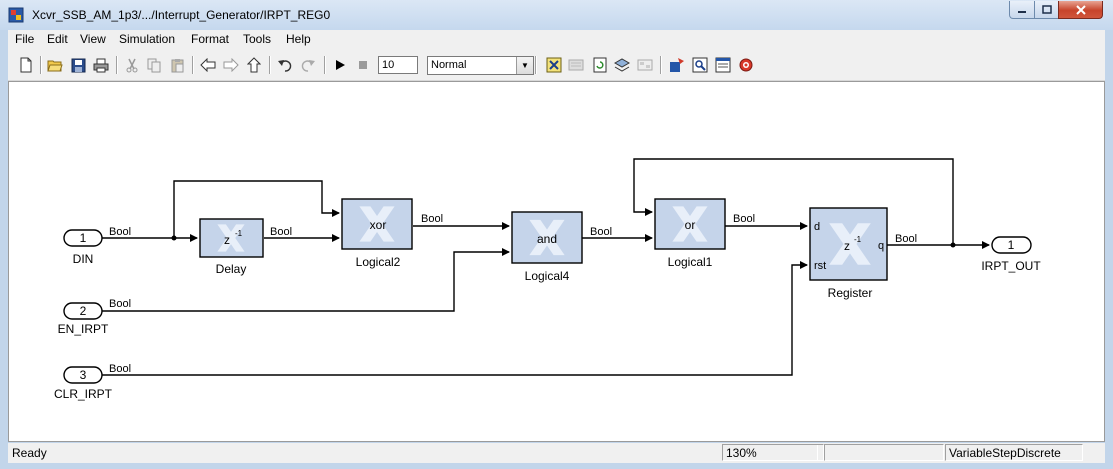 The image size is (1113, 469). I want to click on logical4-block: and Logical4, so click(547, 247).